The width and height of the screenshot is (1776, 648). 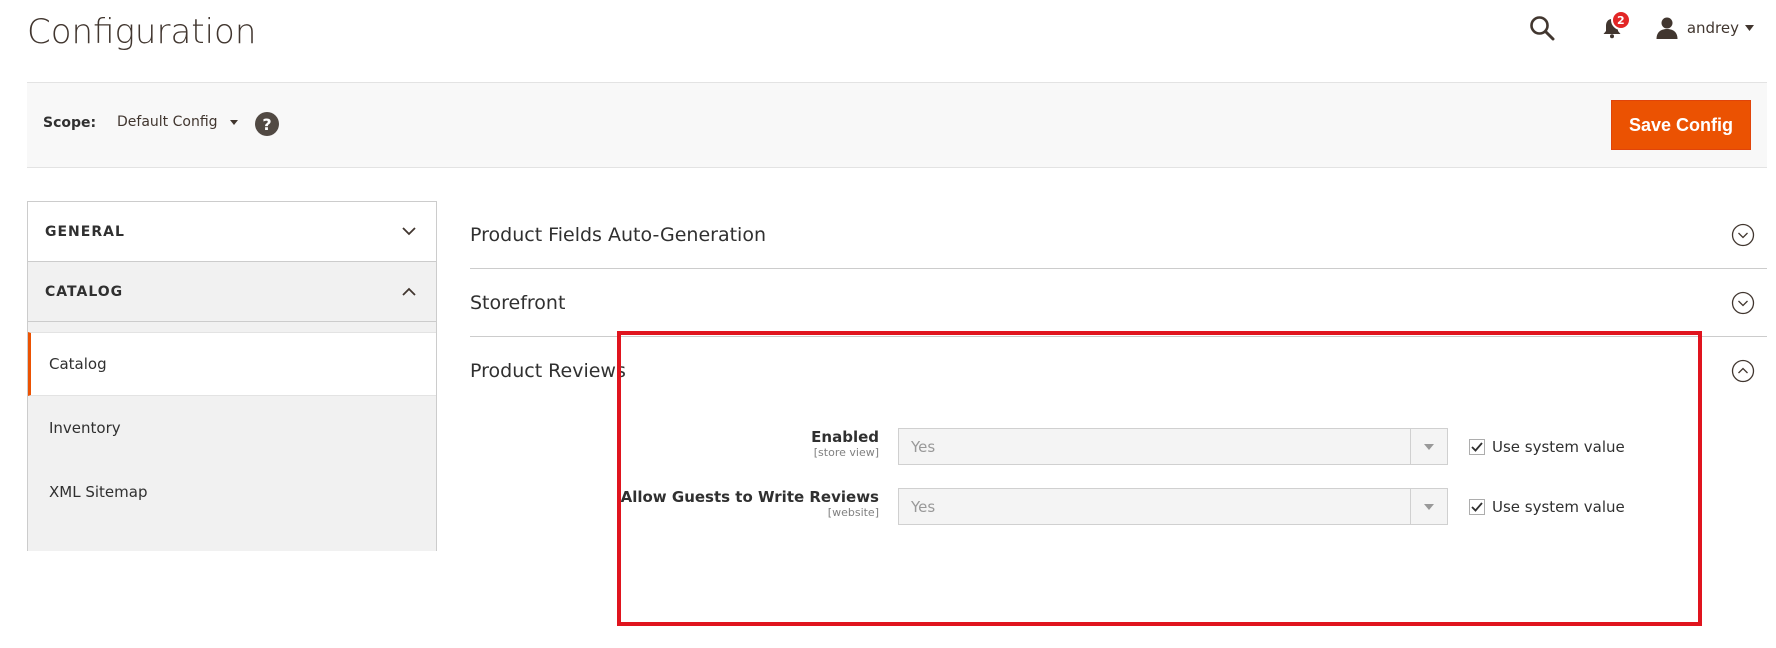 What do you see at coordinates (232, 292) in the screenshot?
I see `sidebar-group-catalog: CATALOG` at bounding box center [232, 292].